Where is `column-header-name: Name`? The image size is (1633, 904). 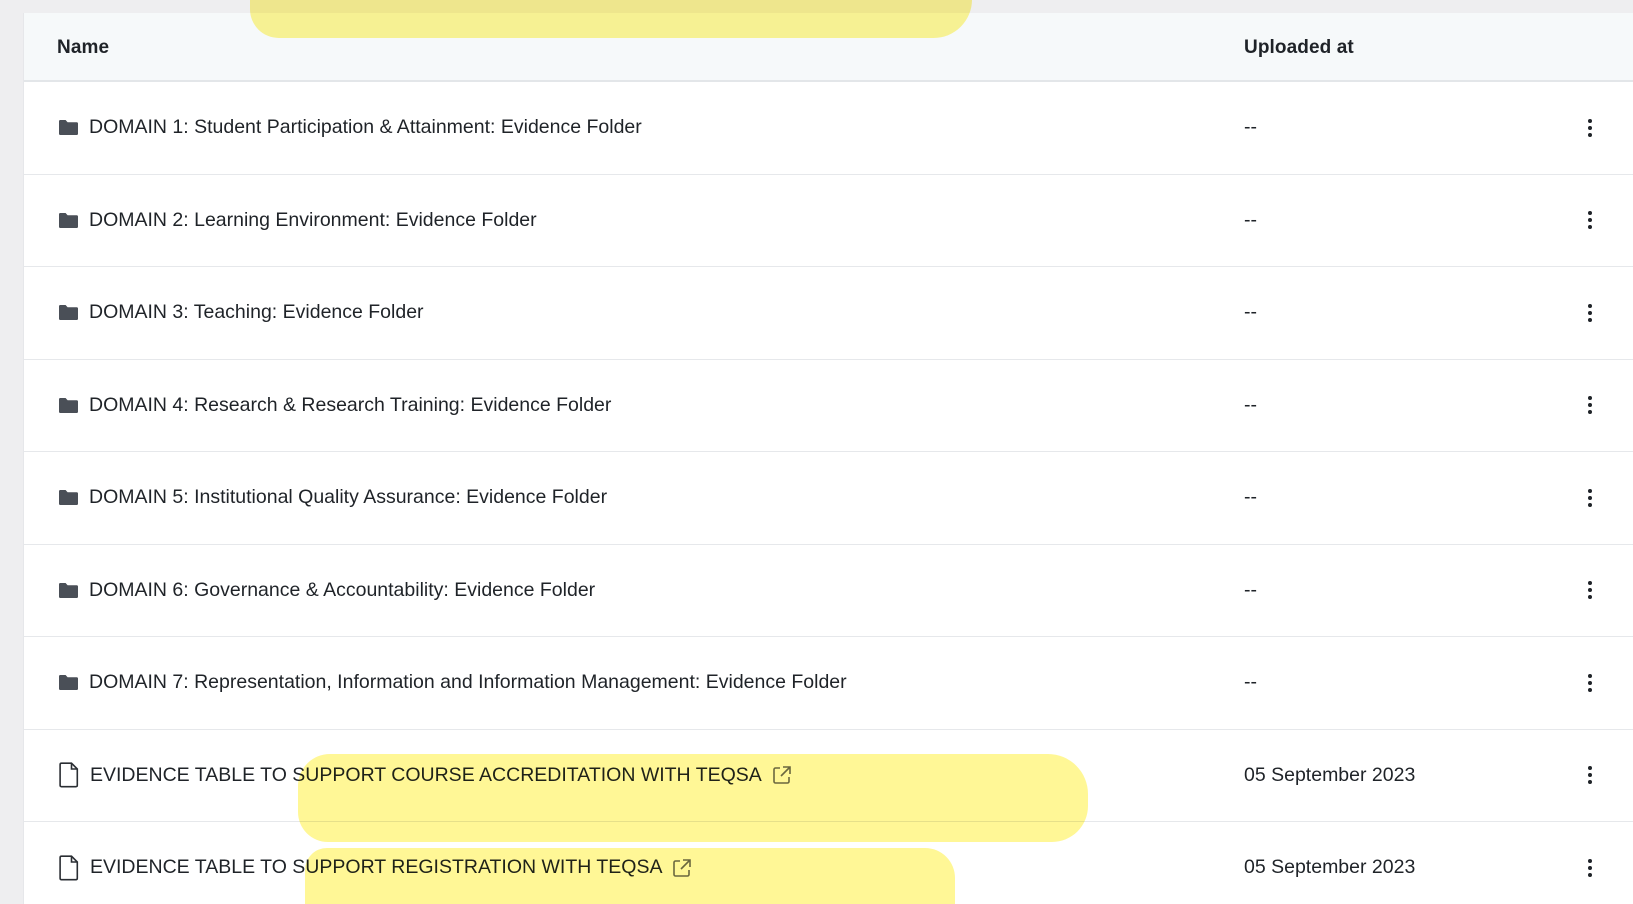
column-header-name: Name is located at coordinates (83, 48).